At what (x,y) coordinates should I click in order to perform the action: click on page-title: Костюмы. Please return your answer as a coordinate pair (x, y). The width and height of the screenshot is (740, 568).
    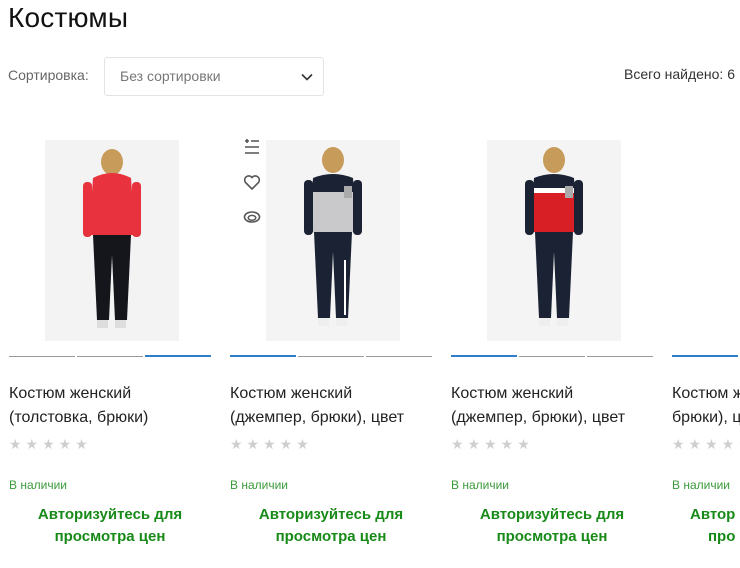
    Looking at the image, I should click on (68, 17).